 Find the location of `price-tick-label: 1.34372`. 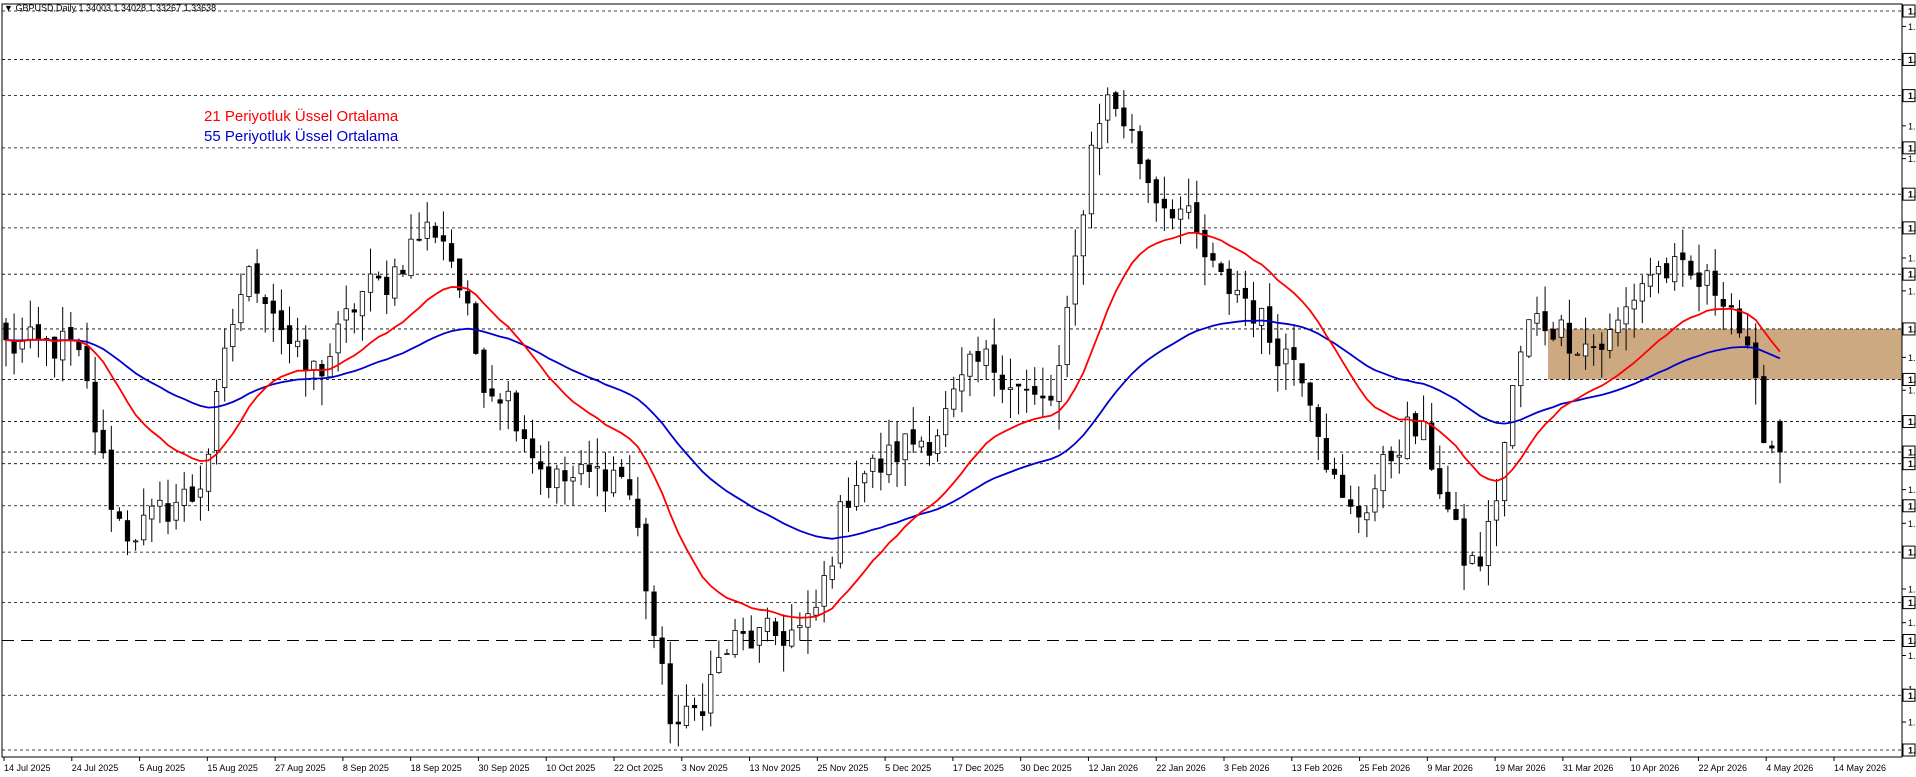

price-tick-label: 1.34372 is located at coordinates (1912, 391).